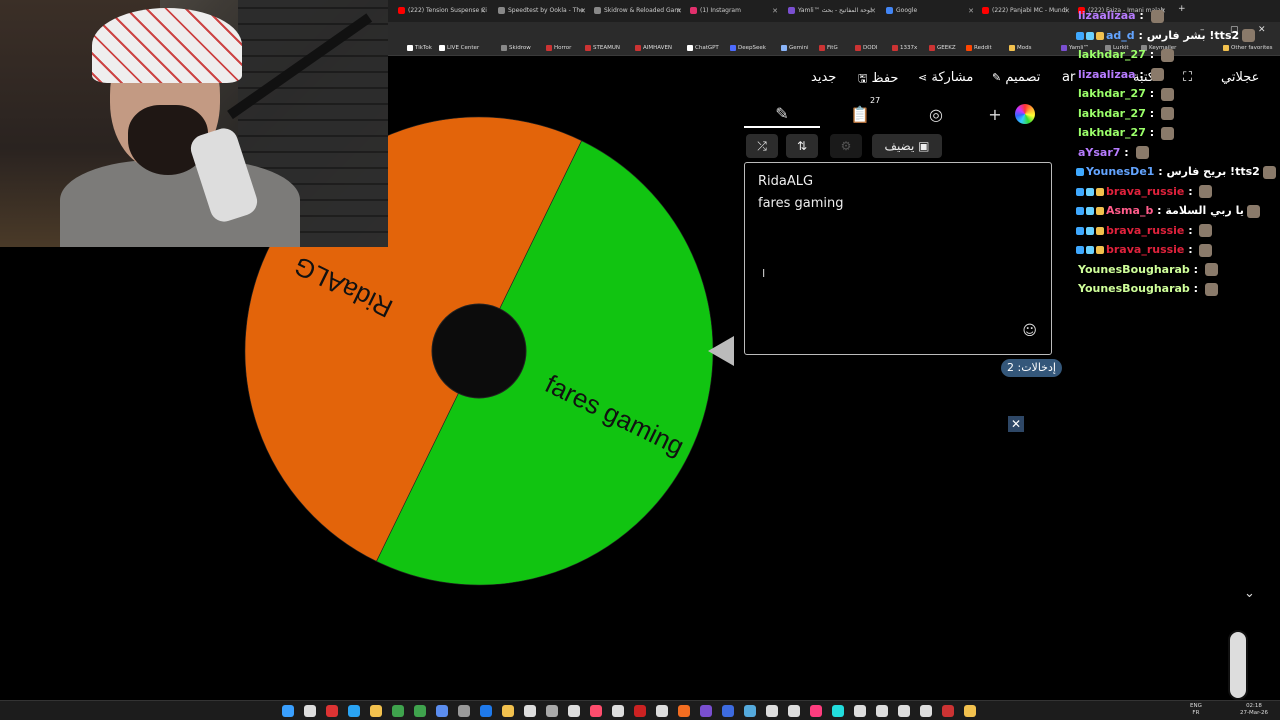  I want to click on tray-language: ENG FR, so click(1196, 710).